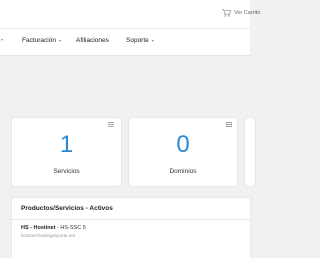 The image size is (320, 258). What do you see at coordinates (66, 144) in the screenshot?
I see `services-count: 1` at bounding box center [66, 144].